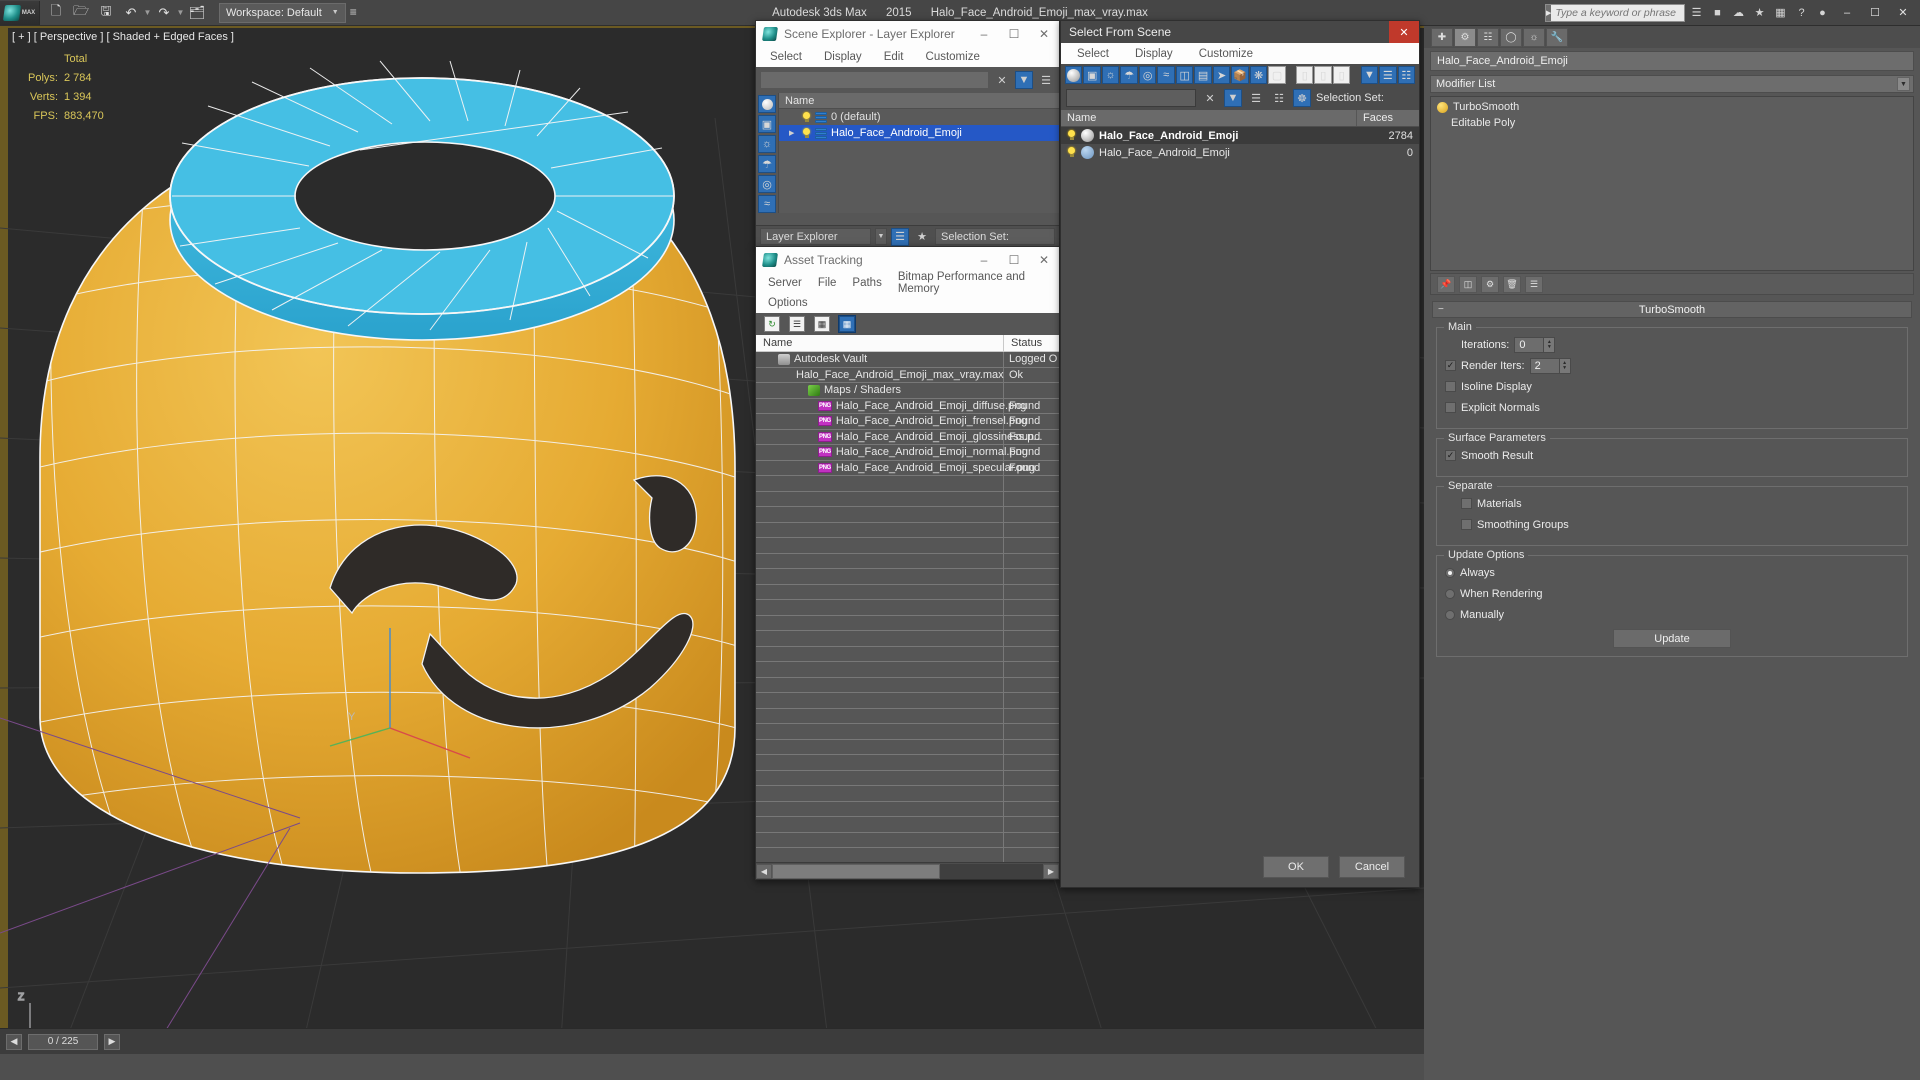 Image resolution: width=1920 pixels, height=1080 pixels. What do you see at coordinates (1780, 12) in the screenshot?
I see `exchange-apps-icon: ▦` at bounding box center [1780, 12].